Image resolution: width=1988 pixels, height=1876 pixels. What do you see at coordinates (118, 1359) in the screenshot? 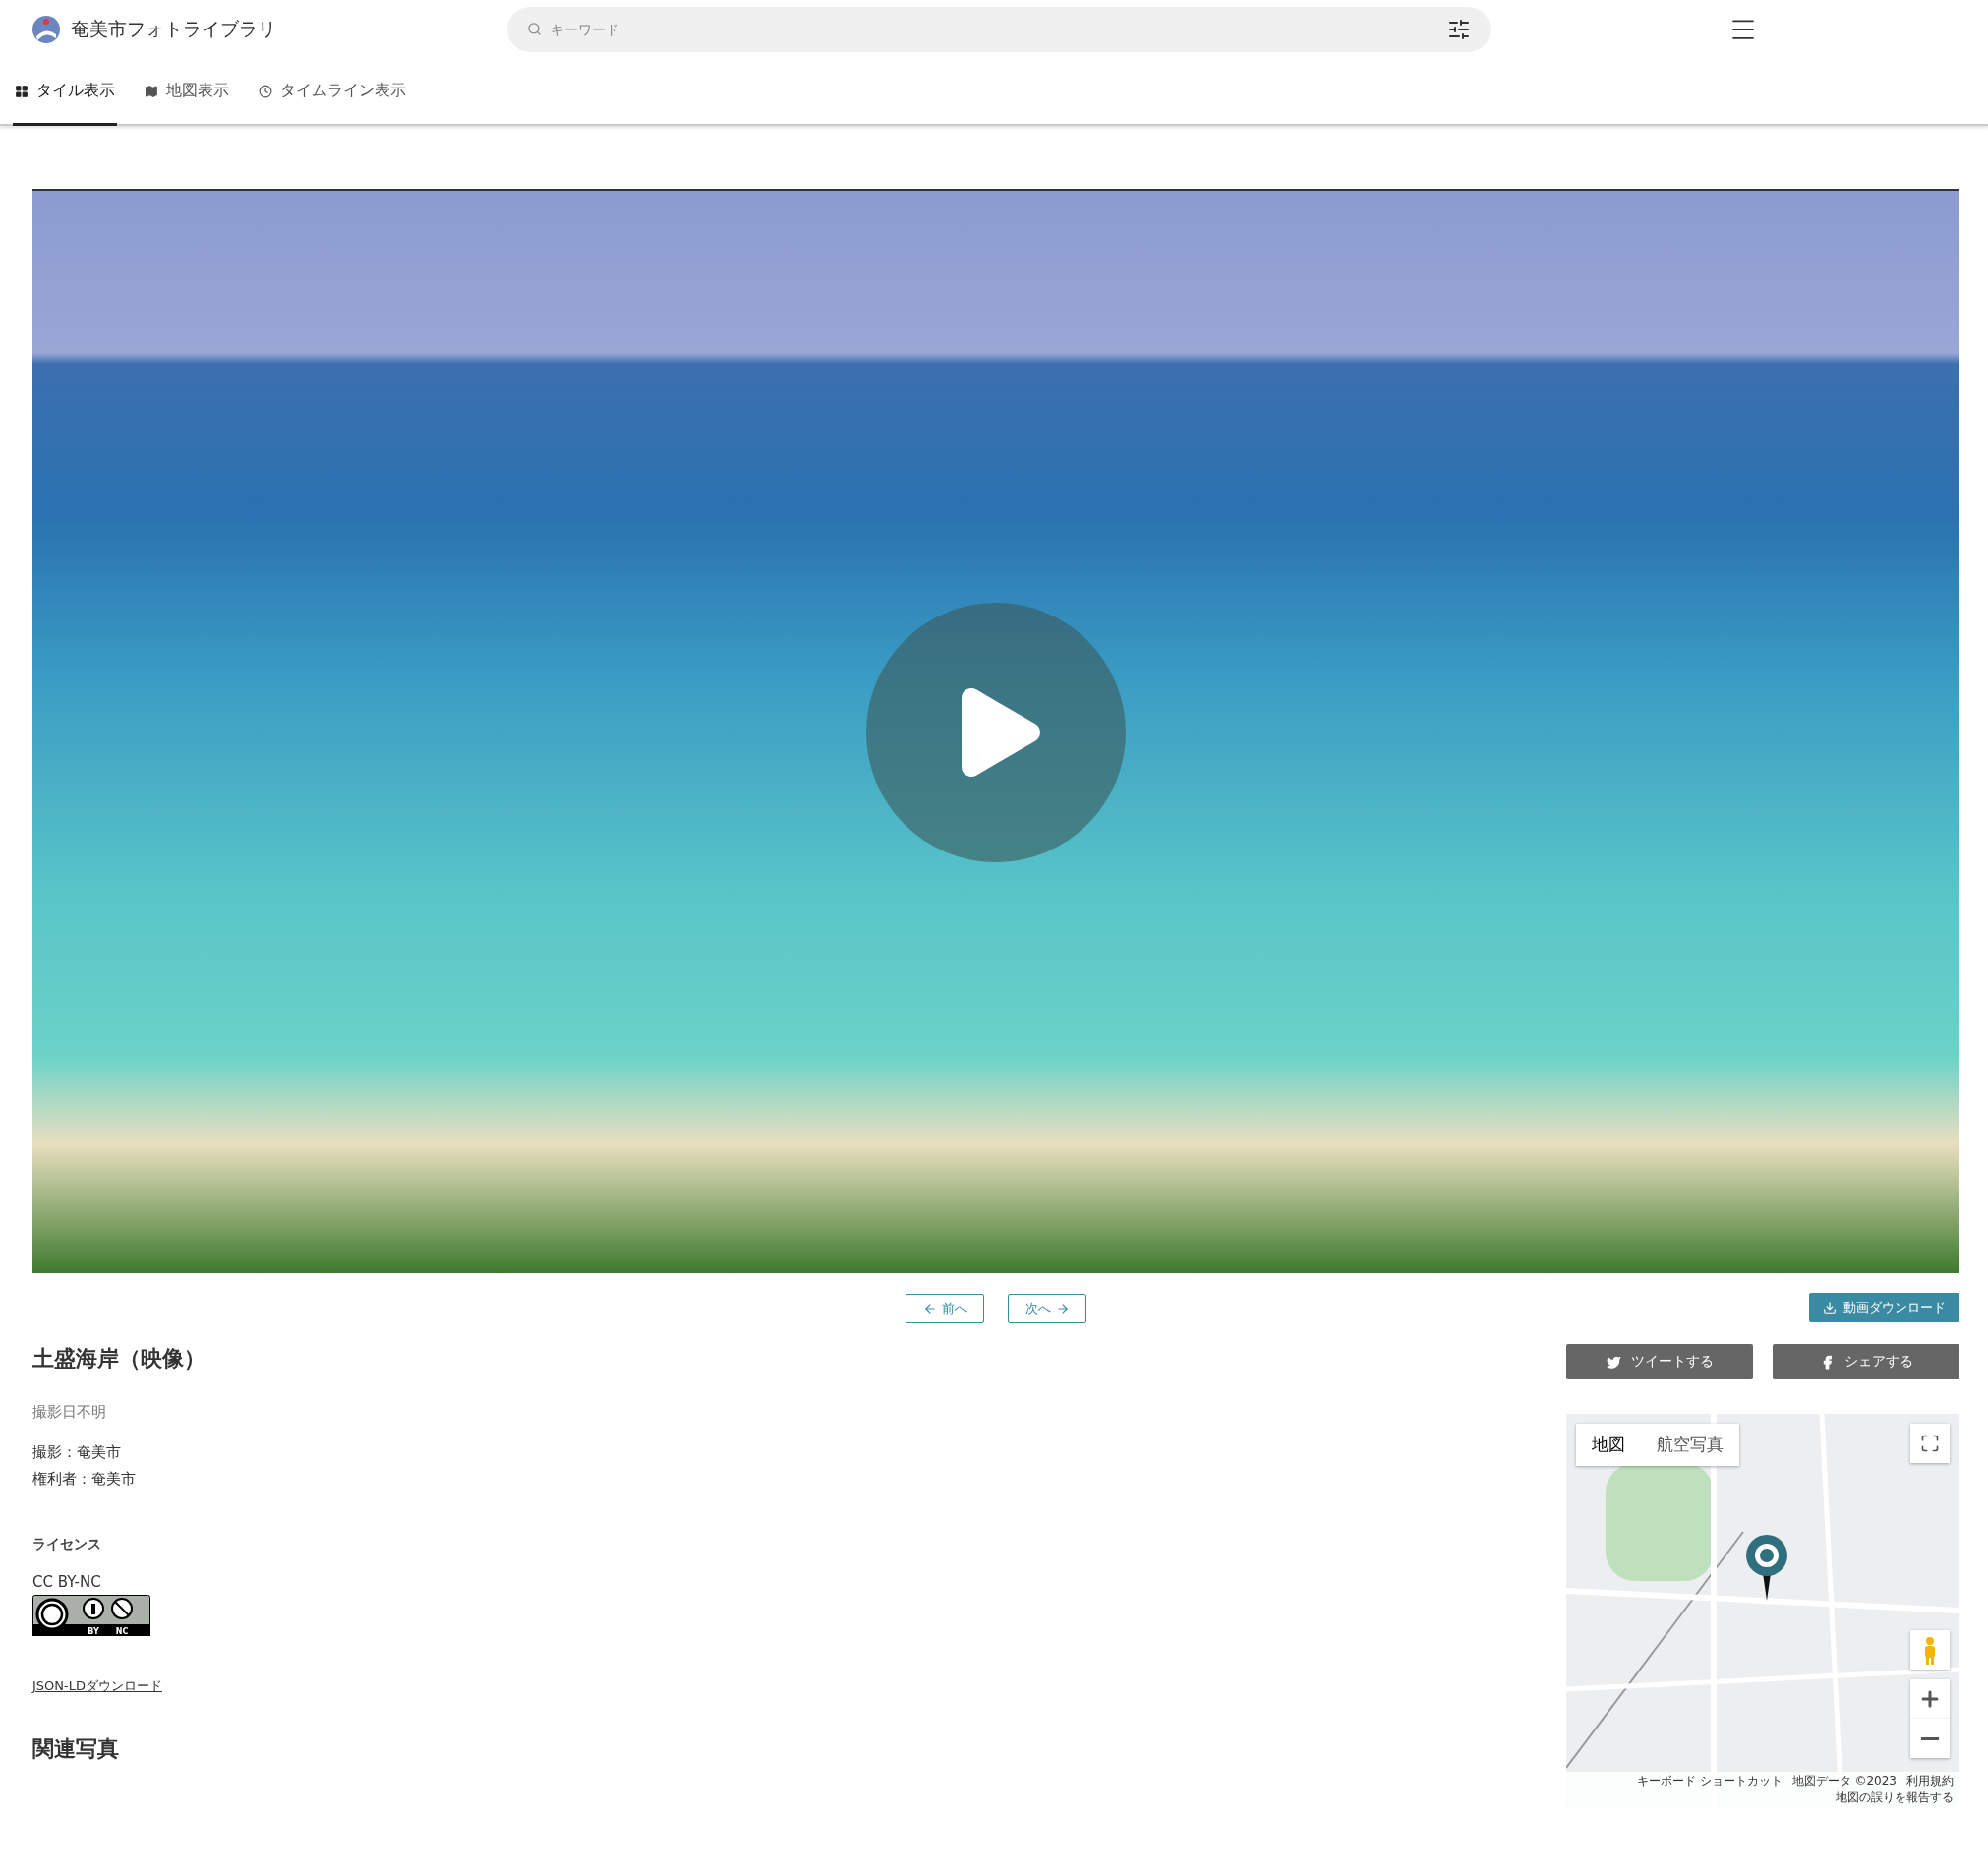
I see `item-title: 土盛海岸（映像）` at bounding box center [118, 1359].